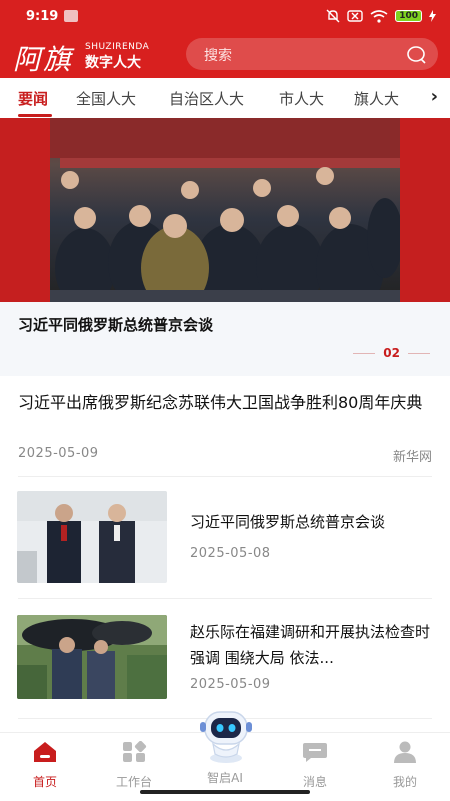  I want to click on news-title: 习近平同俄罗斯总统普京会谈, so click(288, 522).